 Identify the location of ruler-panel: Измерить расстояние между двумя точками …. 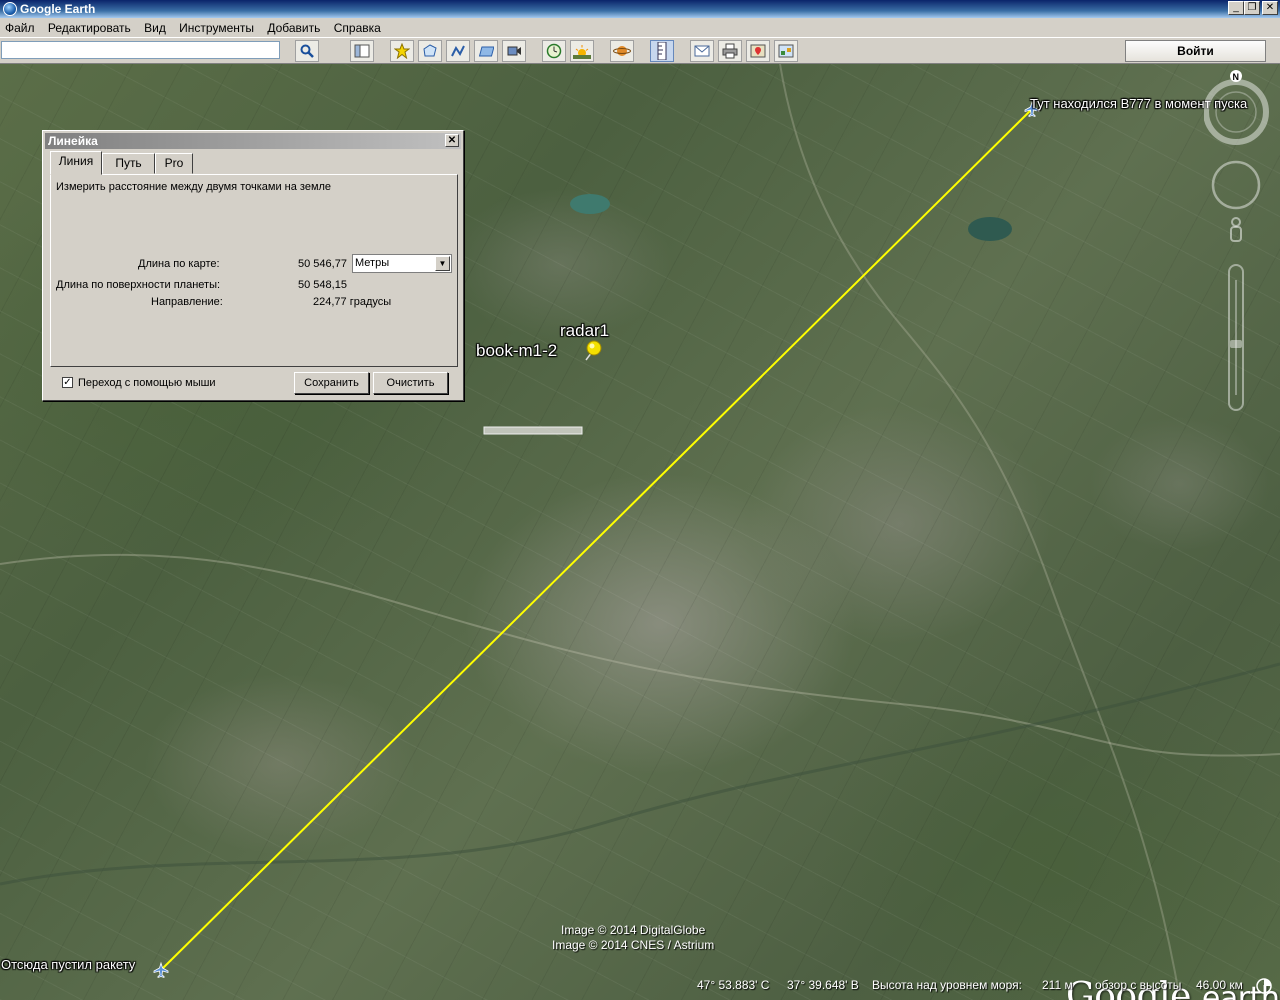
(254, 270).